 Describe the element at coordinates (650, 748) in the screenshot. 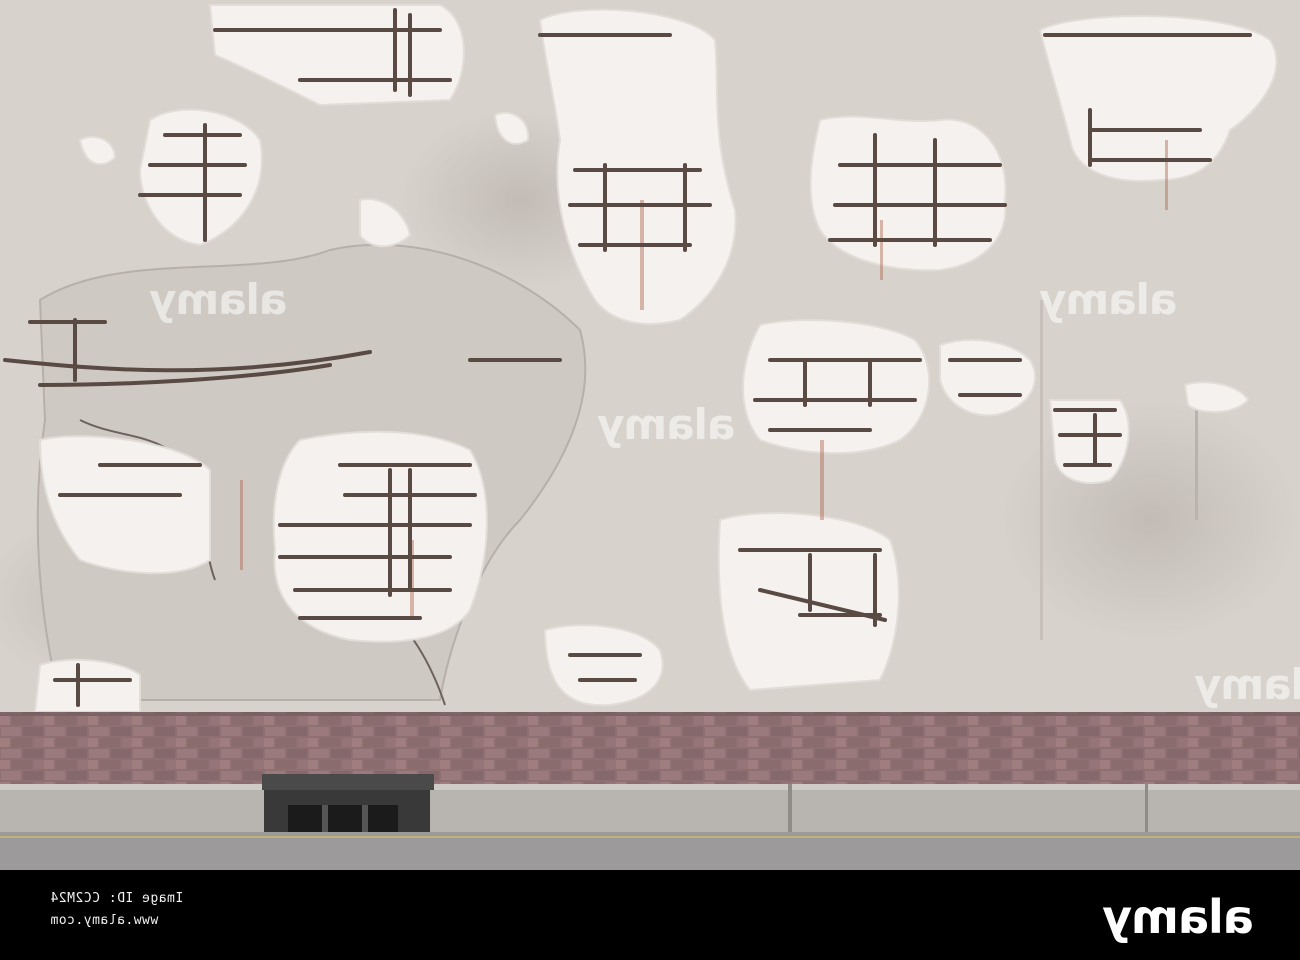

I see `brick-pavement` at that location.